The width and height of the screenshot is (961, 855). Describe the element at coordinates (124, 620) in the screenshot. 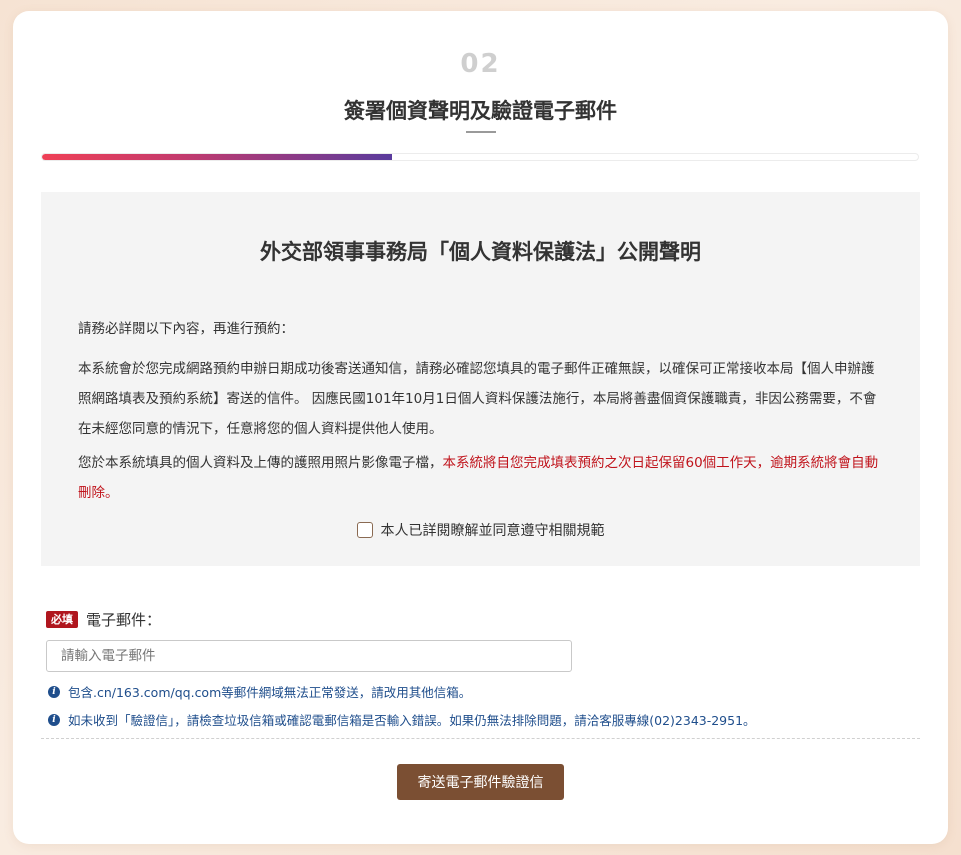

I see `email-label: 電子郵件：` at that location.